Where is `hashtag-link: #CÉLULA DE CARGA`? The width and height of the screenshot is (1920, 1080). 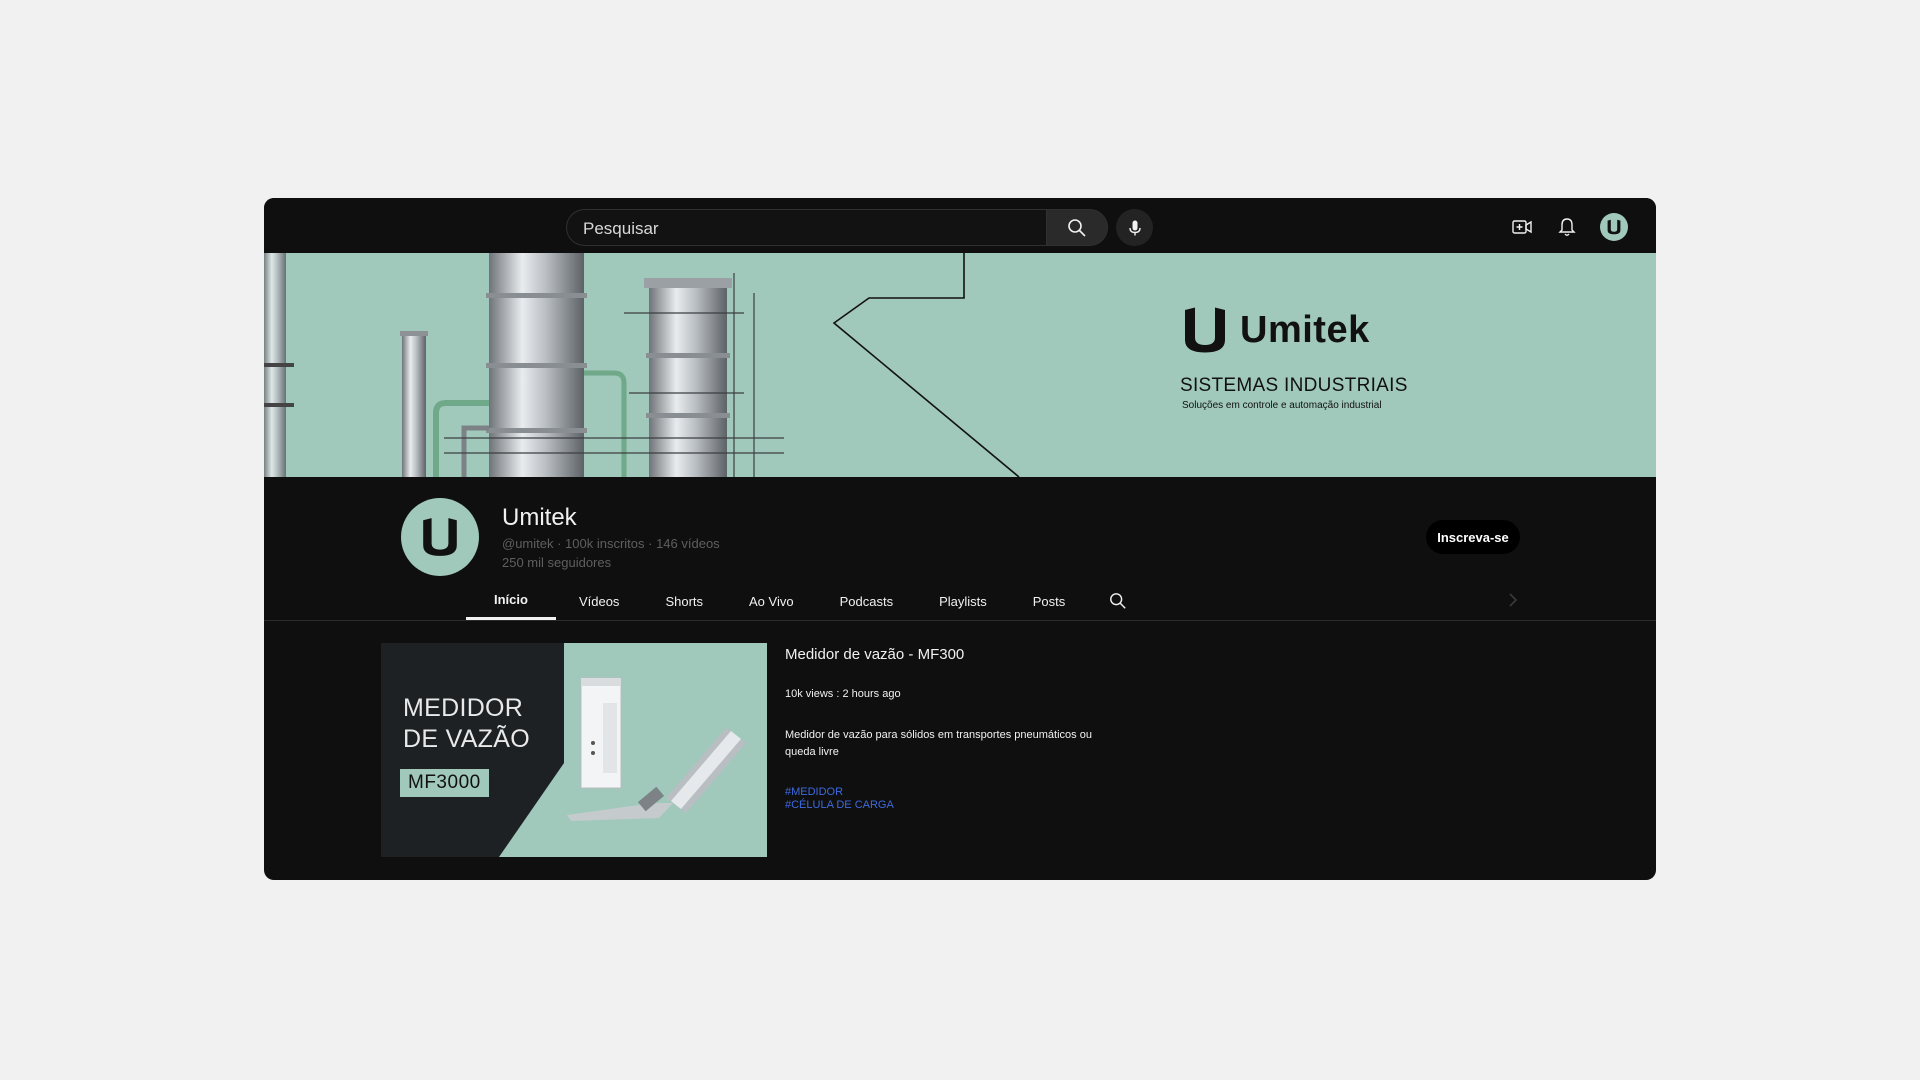 hashtag-link: #CÉLULA DE CARGA is located at coordinates (839, 805).